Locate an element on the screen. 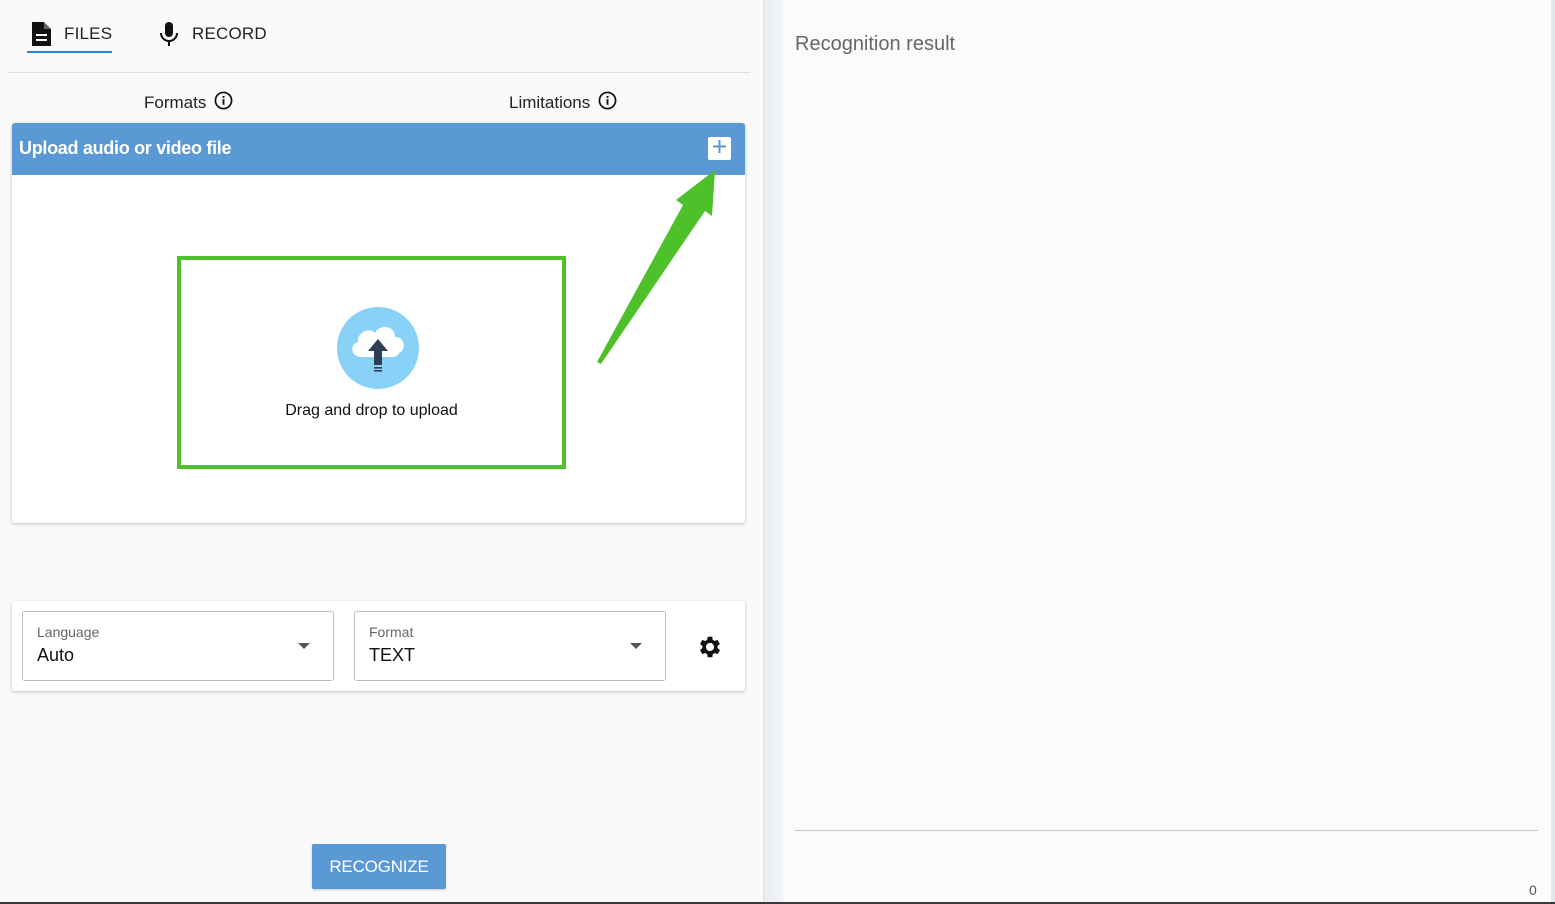  formats-info: Formats is located at coordinates (188, 103).